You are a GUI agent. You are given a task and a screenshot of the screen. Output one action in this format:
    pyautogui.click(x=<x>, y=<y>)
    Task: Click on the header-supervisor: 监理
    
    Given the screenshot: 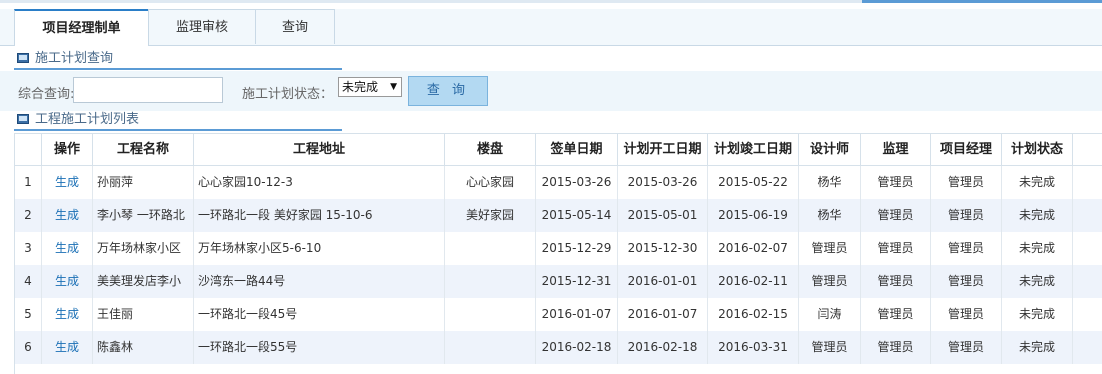 What is the action you would take?
    pyautogui.click(x=896, y=149)
    